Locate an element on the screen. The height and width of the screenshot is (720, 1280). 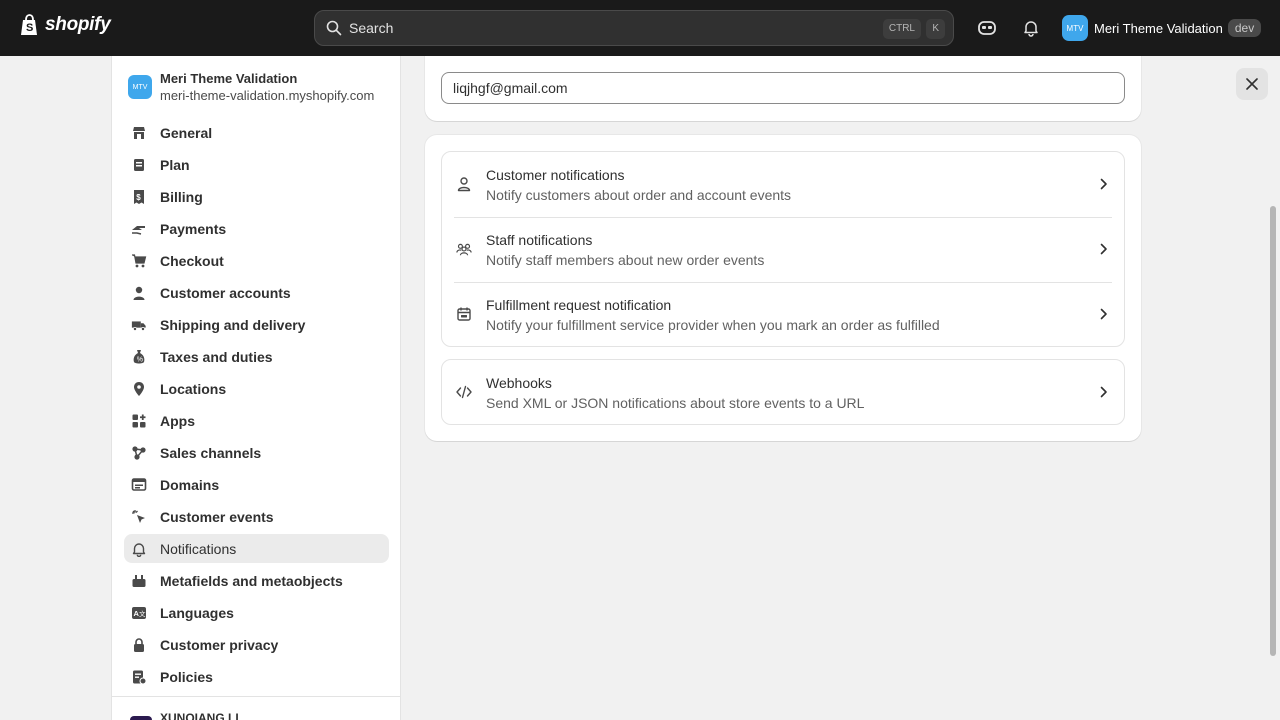
sidebar-store-url: meri-theme-validation.myshopify.com is located at coordinates (267, 95).